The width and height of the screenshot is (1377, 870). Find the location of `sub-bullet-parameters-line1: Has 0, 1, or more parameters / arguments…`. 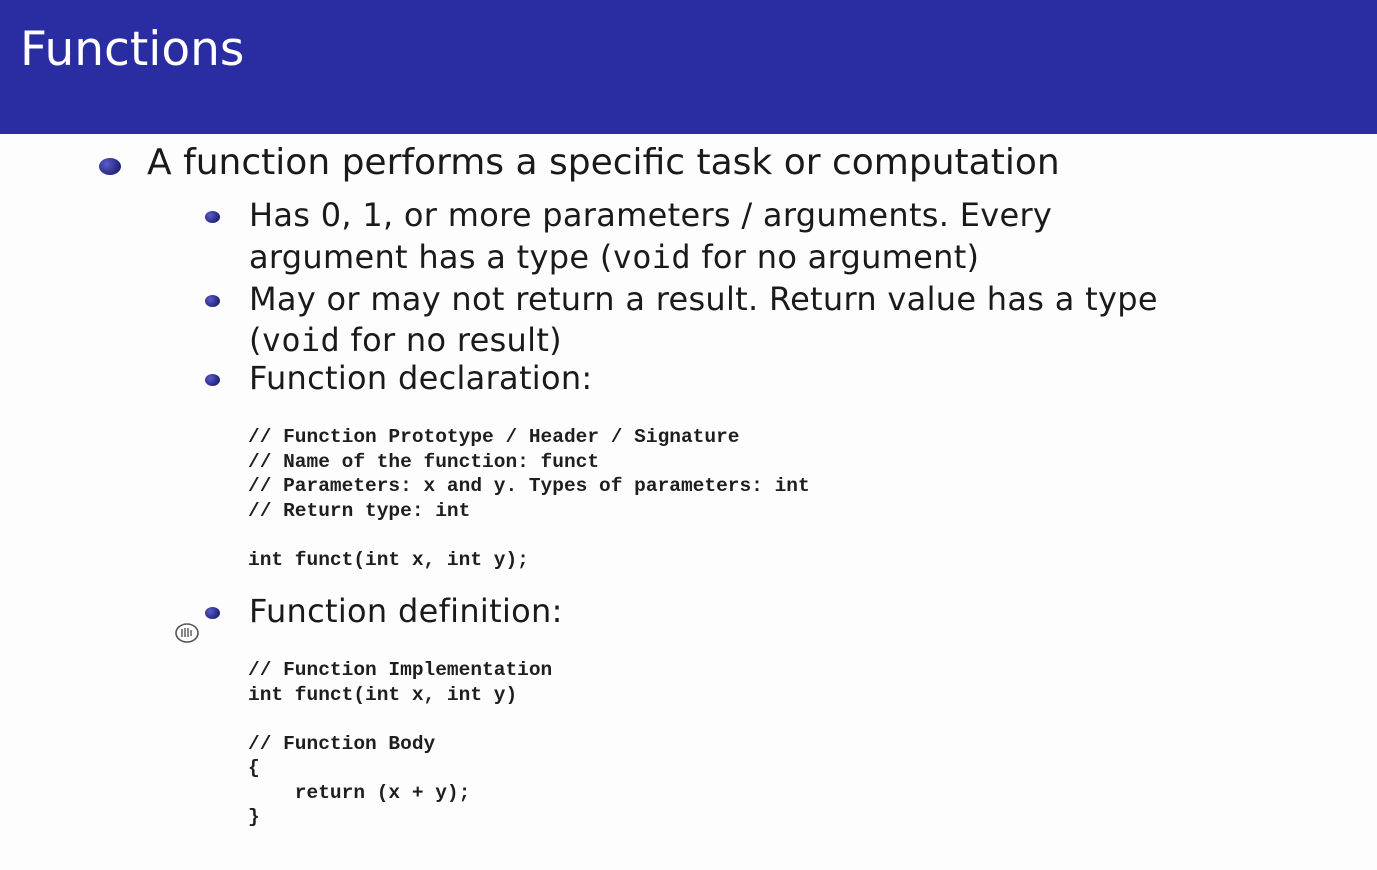

sub-bullet-parameters-line1: Has 0, 1, or more parameters / arguments… is located at coordinates (651, 215).